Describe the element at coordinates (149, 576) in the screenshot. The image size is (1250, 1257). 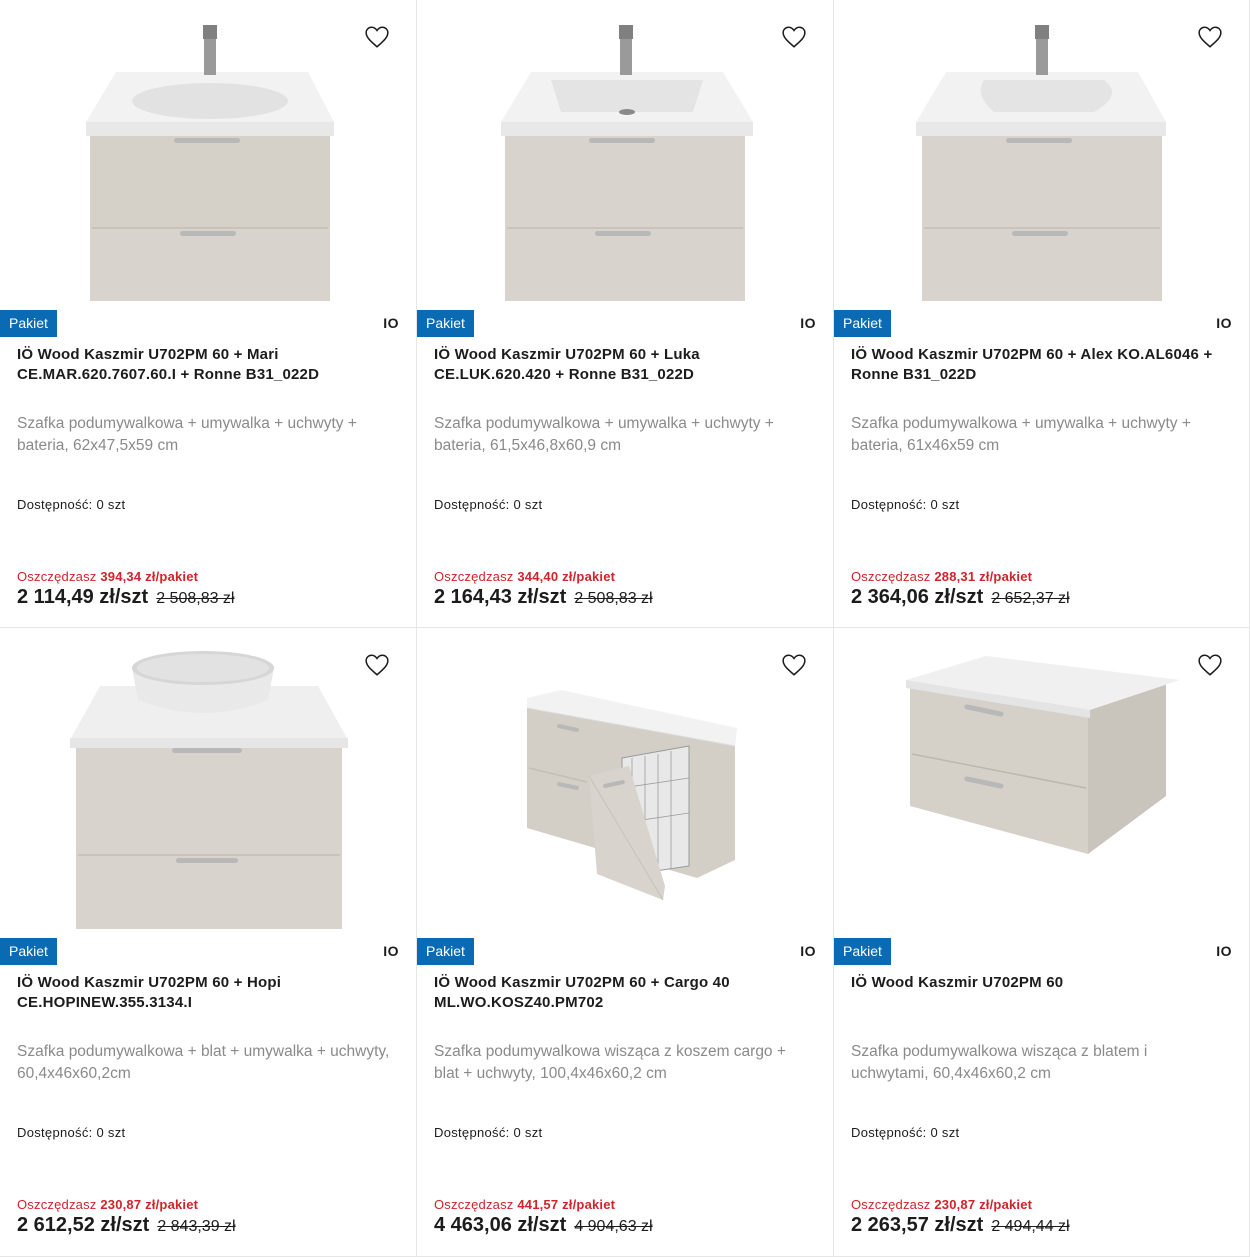
I see `savings-value: 394,34 zł/pakiet` at that location.